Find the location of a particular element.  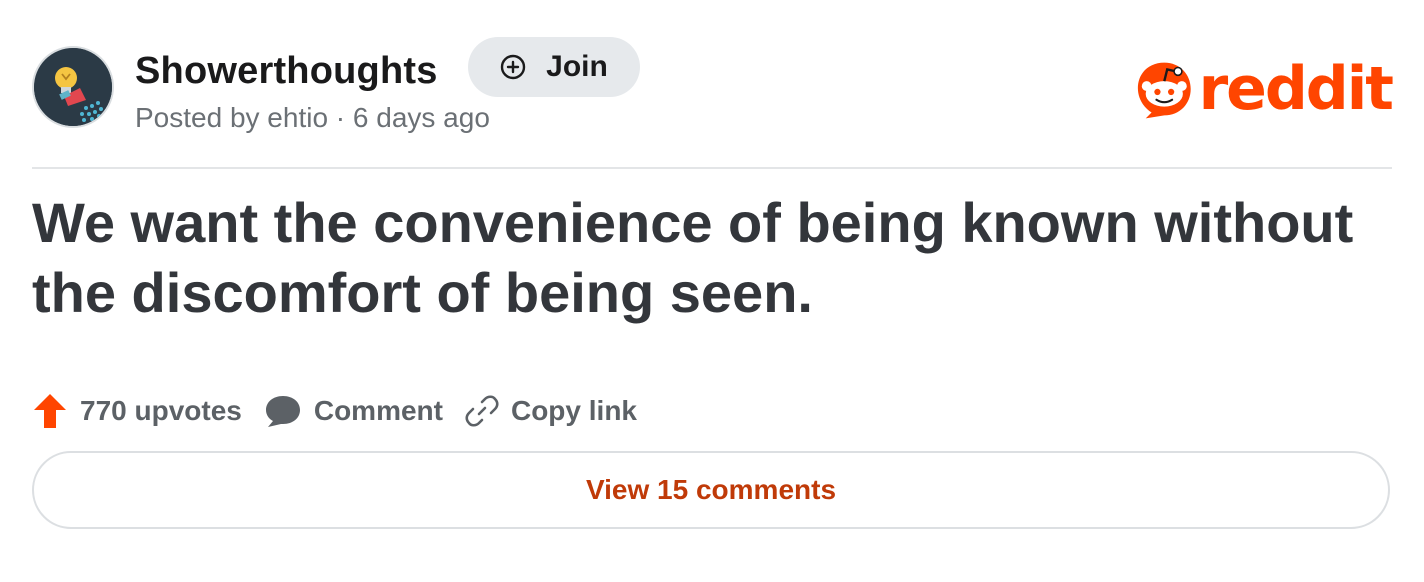

view-comments-label: View 15 comments is located at coordinates (711, 489).